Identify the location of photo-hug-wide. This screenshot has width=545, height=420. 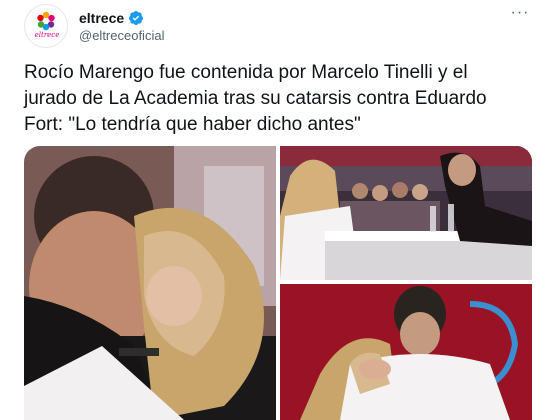
(406, 352).